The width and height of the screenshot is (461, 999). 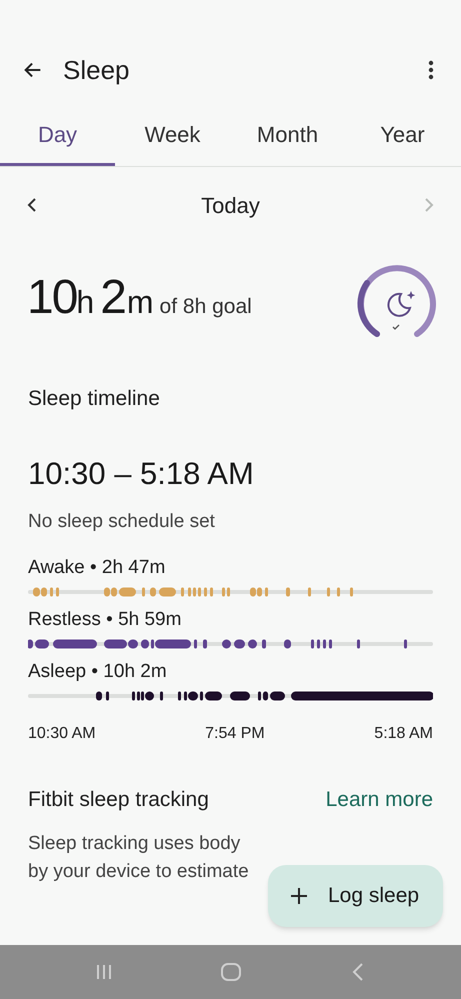 What do you see at coordinates (429, 205) in the screenshot?
I see `chevron-right-icon` at bounding box center [429, 205].